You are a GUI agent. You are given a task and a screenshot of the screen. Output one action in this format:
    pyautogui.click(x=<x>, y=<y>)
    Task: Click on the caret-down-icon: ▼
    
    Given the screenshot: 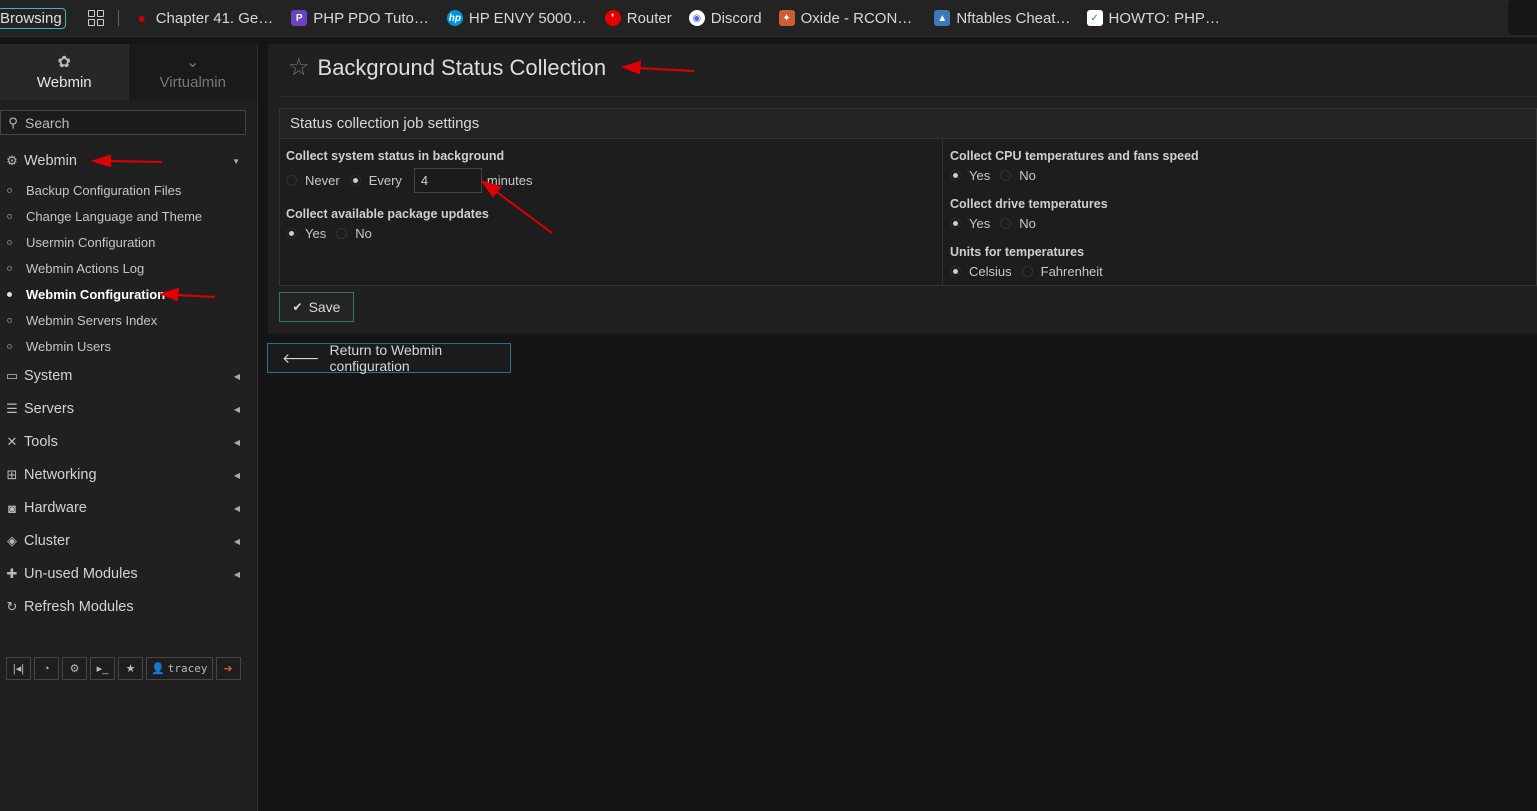 What is the action you would take?
    pyautogui.click(x=236, y=161)
    